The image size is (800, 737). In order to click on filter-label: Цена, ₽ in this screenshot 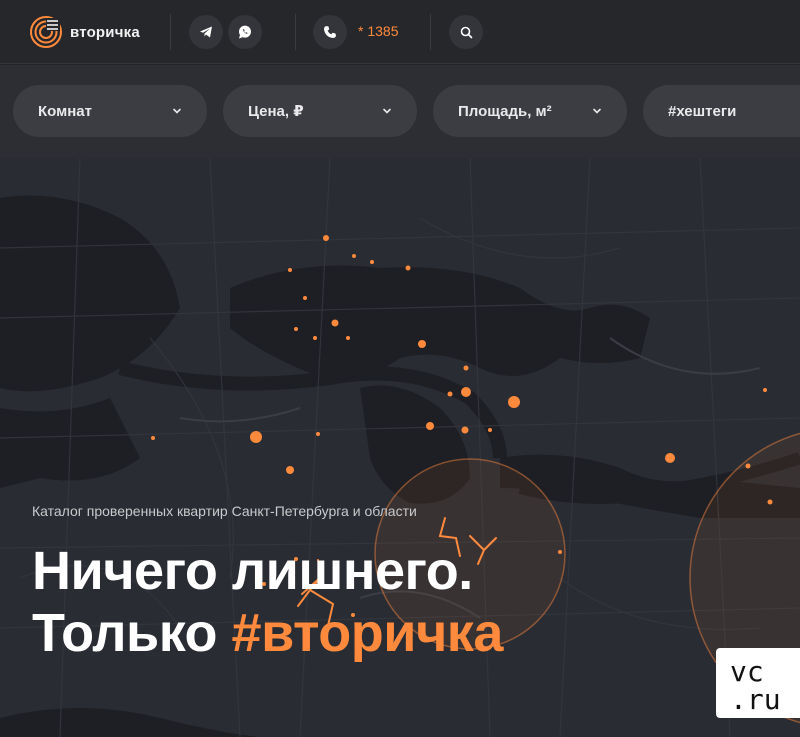, I will do `click(276, 111)`.